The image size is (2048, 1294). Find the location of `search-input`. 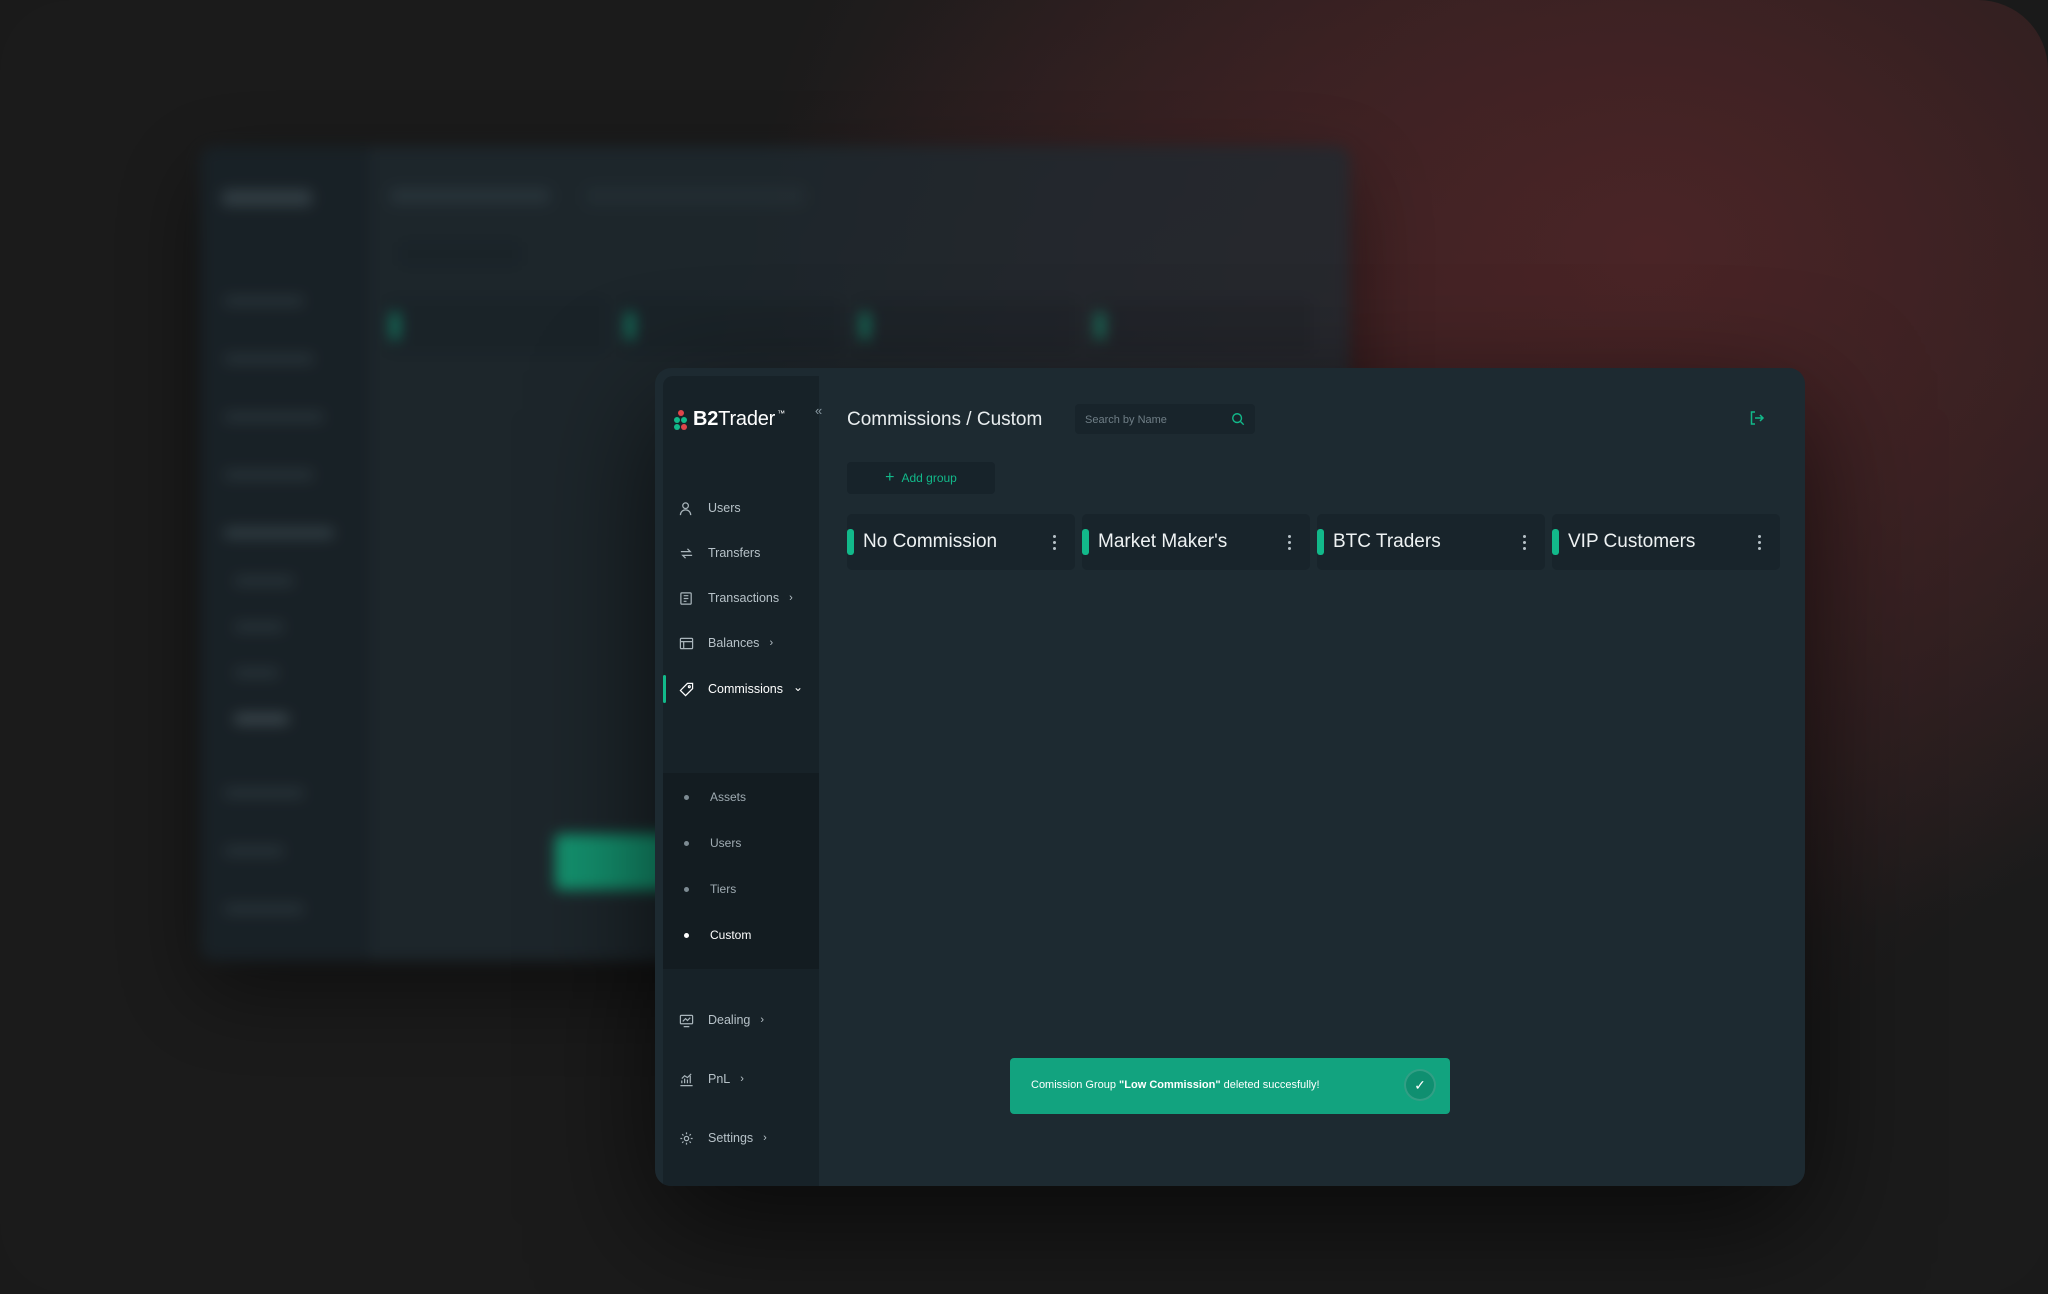

search-input is located at coordinates (1156, 420).